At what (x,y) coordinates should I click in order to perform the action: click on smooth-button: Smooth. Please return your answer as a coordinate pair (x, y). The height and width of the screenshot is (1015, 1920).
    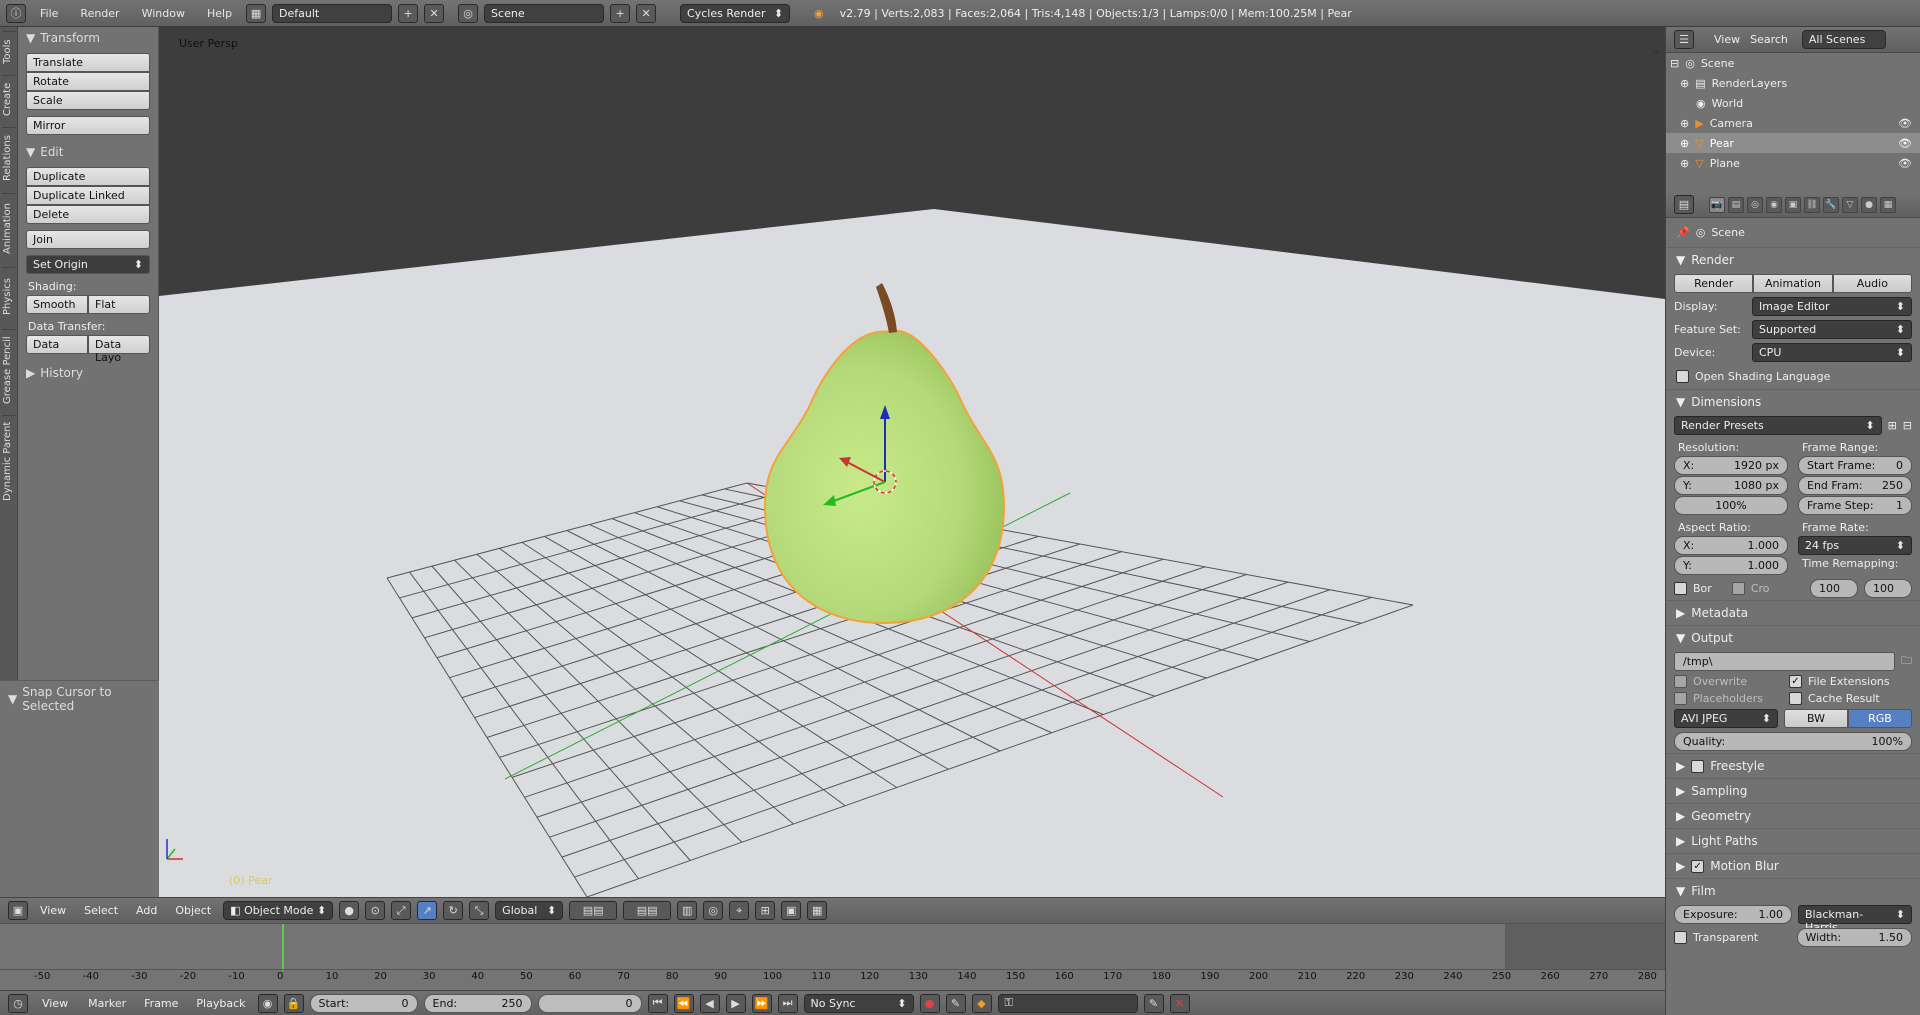
    Looking at the image, I should click on (57, 304).